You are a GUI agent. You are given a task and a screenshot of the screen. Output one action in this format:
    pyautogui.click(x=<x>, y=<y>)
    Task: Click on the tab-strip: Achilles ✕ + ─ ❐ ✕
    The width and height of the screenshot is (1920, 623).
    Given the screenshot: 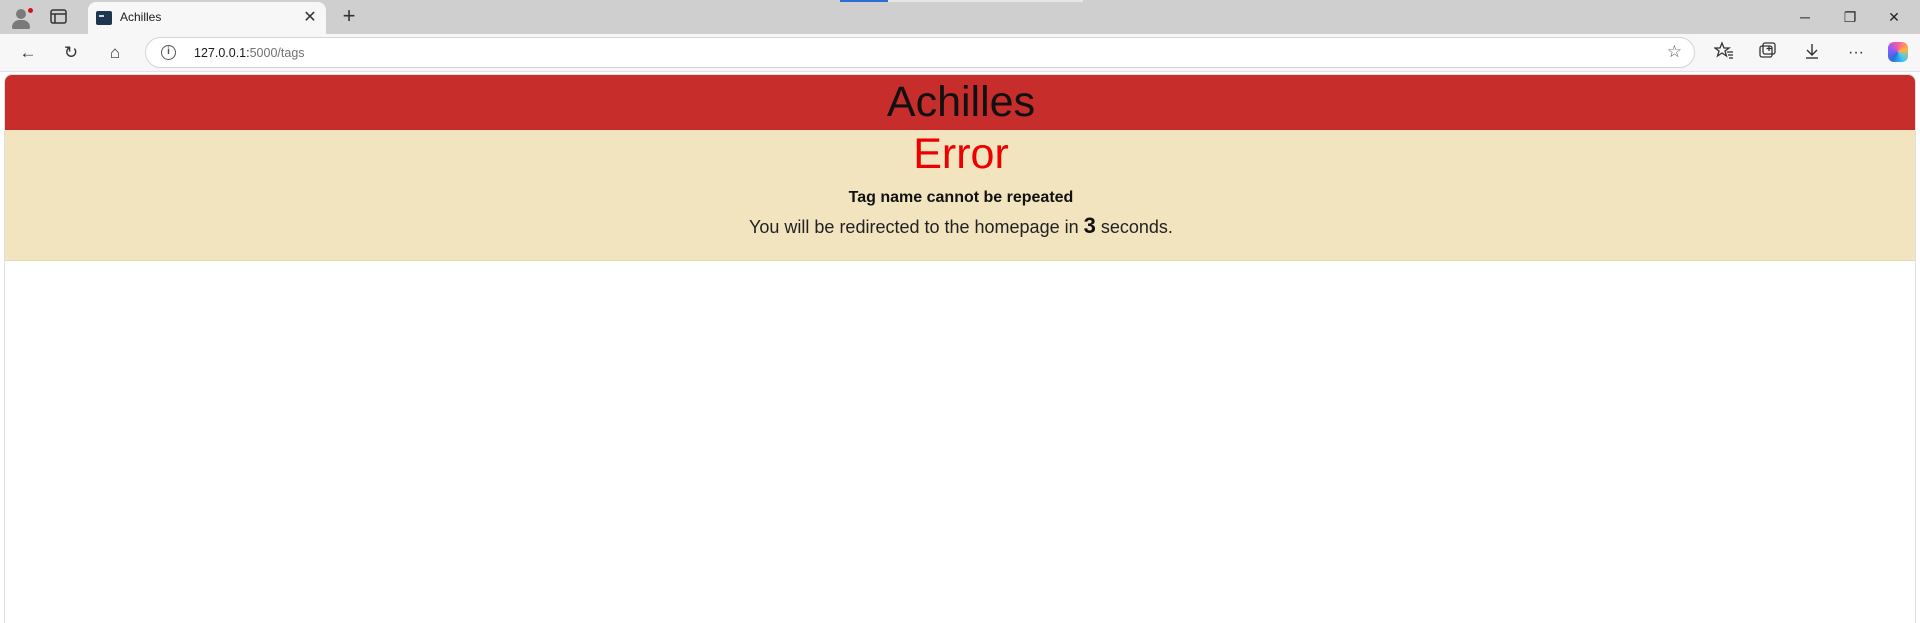 What is the action you would take?
    pyautogui.click(x=960, y=17)
    